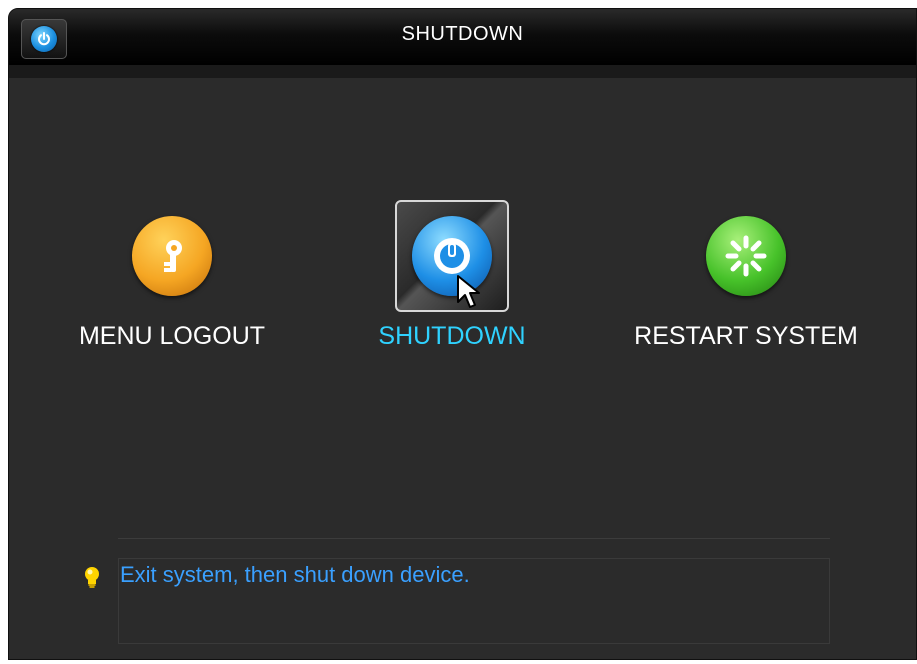 Image resolution: width=917 pixels, height=664 pixels. I want to click on shutdown-icon-frame, so click(452, 256).